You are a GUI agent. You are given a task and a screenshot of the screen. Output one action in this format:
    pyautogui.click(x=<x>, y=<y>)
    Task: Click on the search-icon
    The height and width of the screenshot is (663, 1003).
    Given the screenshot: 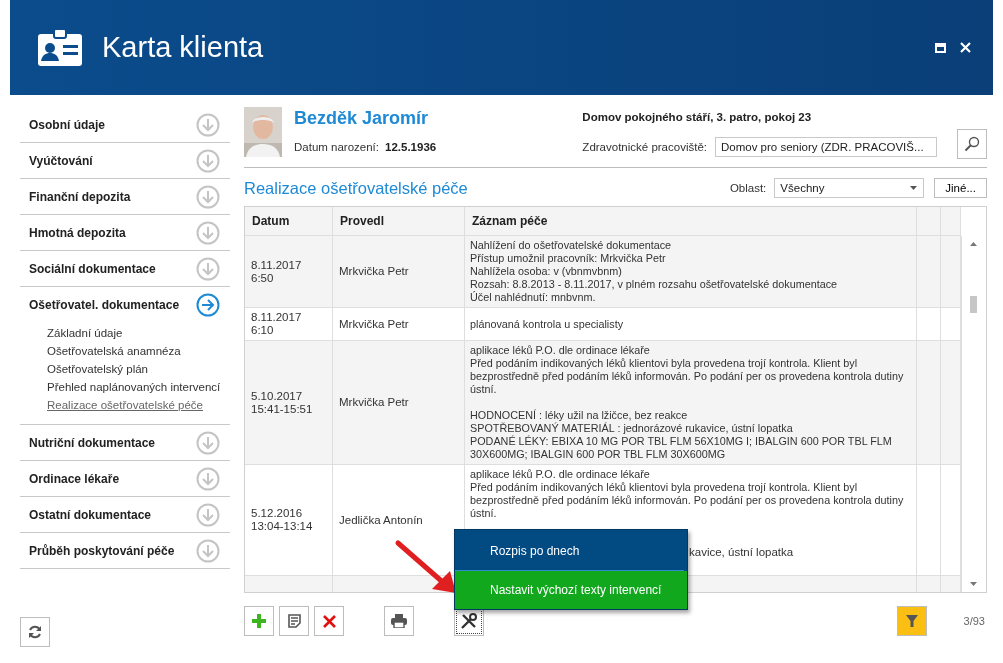 What is the action you would take?
    pyautogui.click(x=972, y=144)
    